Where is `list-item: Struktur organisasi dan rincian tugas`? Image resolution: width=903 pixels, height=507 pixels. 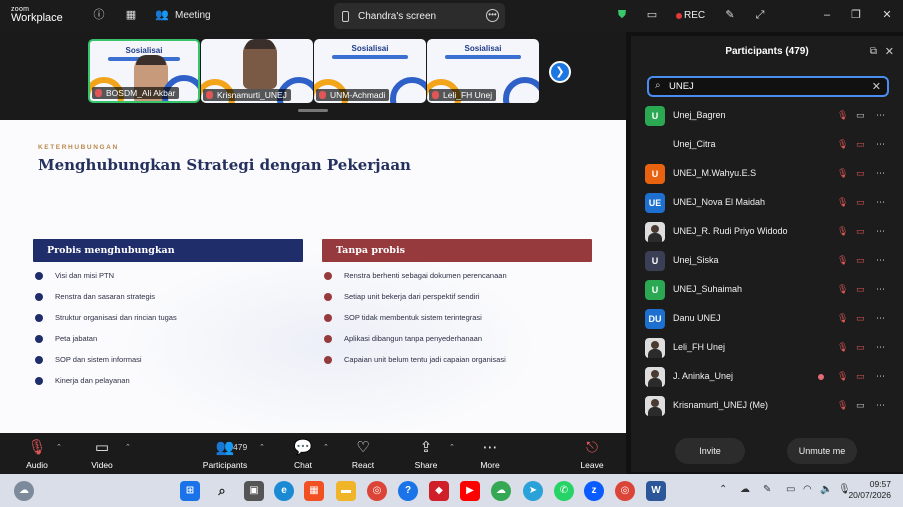
list-item: Struktur organisasi dan rincian tugas is located at coordinates (106, 322).